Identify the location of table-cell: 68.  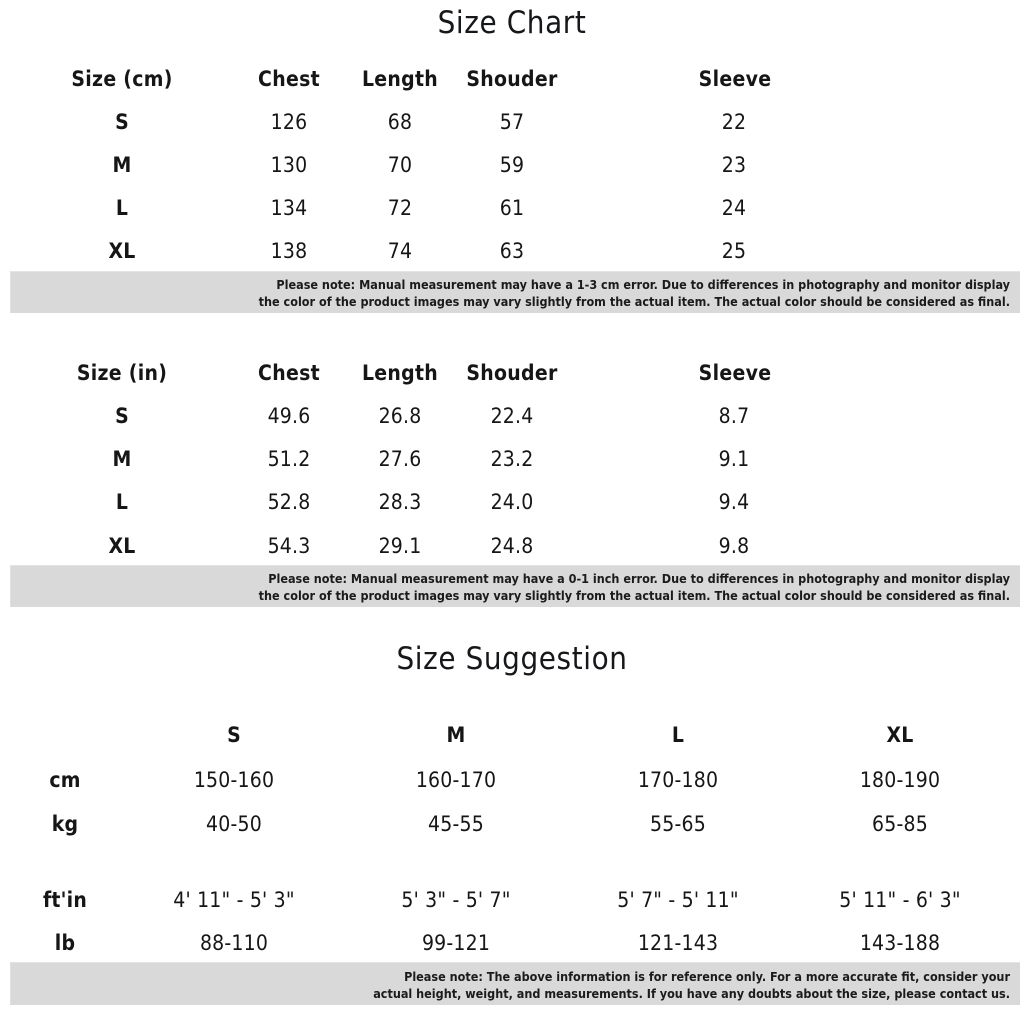
(400, 122).